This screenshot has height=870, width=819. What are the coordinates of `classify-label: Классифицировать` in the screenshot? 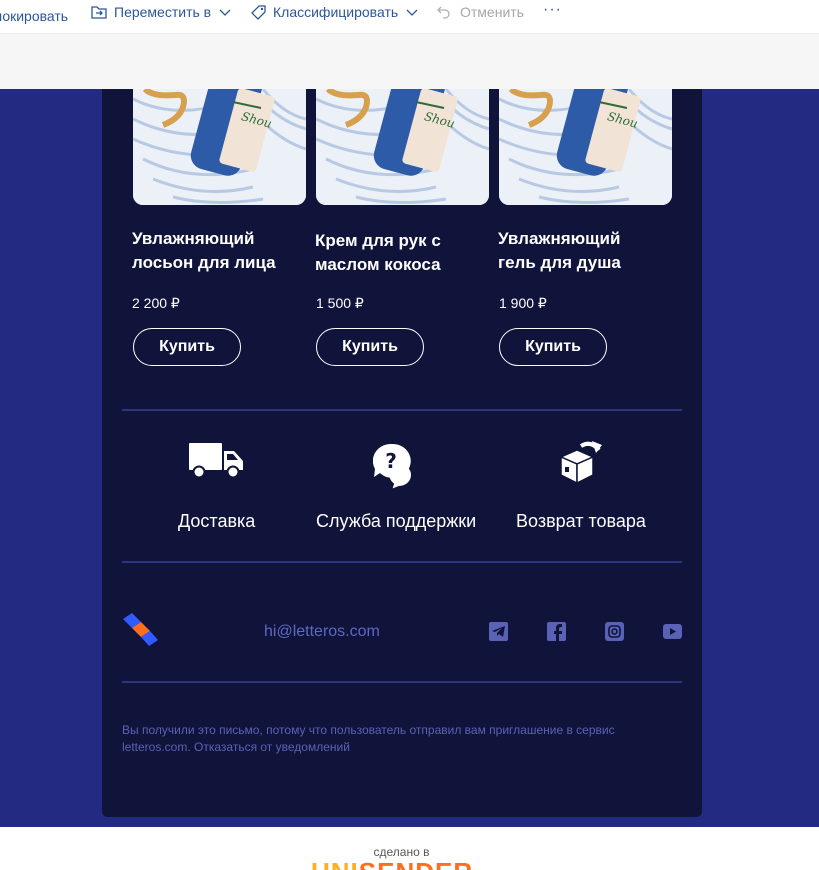 It's located at (336, 12).